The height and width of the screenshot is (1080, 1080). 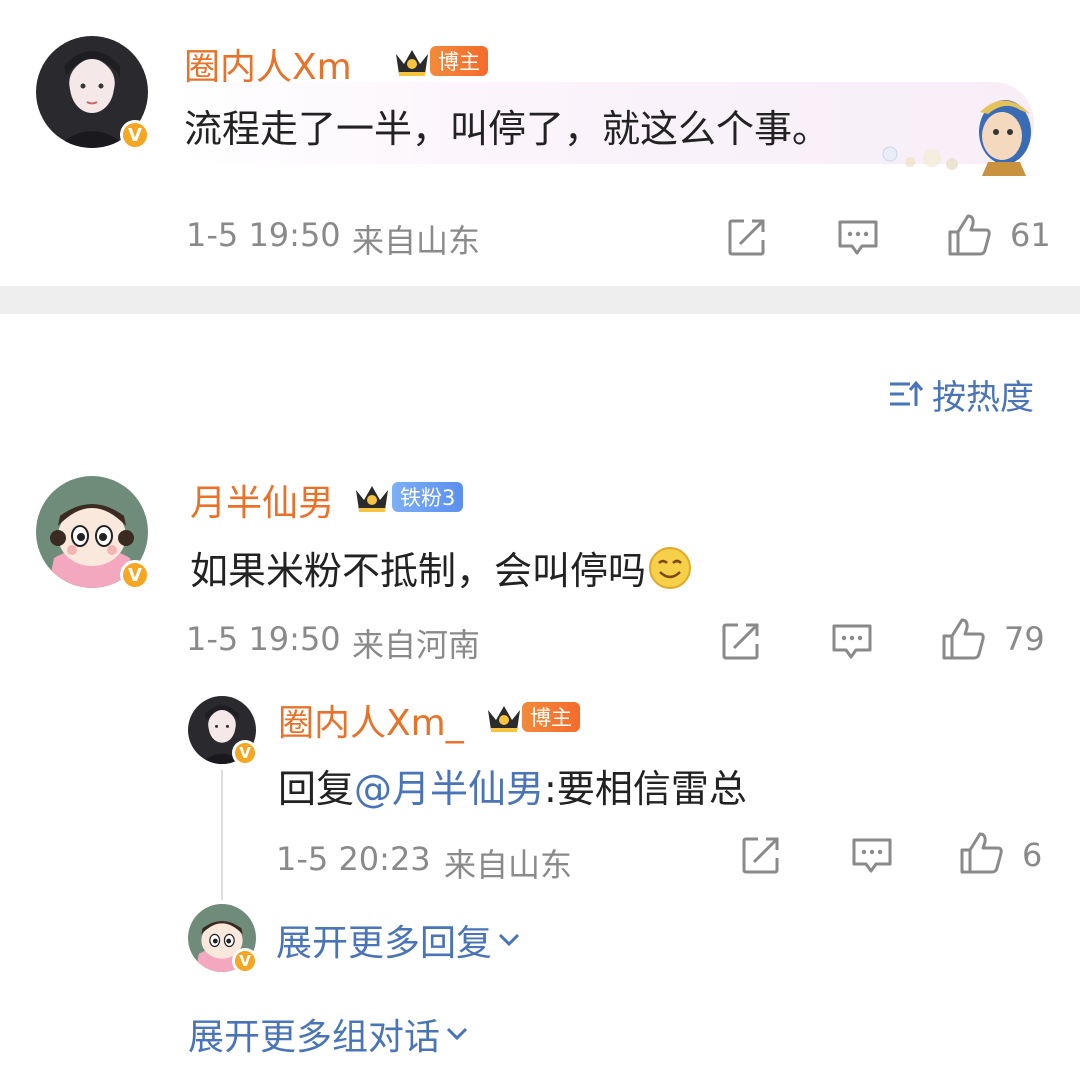 What do you see at coordinates (418, 571) in the screenshot?
I see `comment-text-content: 如果米粉不抵制，会叫停吗` at bounding box center [418, 571].